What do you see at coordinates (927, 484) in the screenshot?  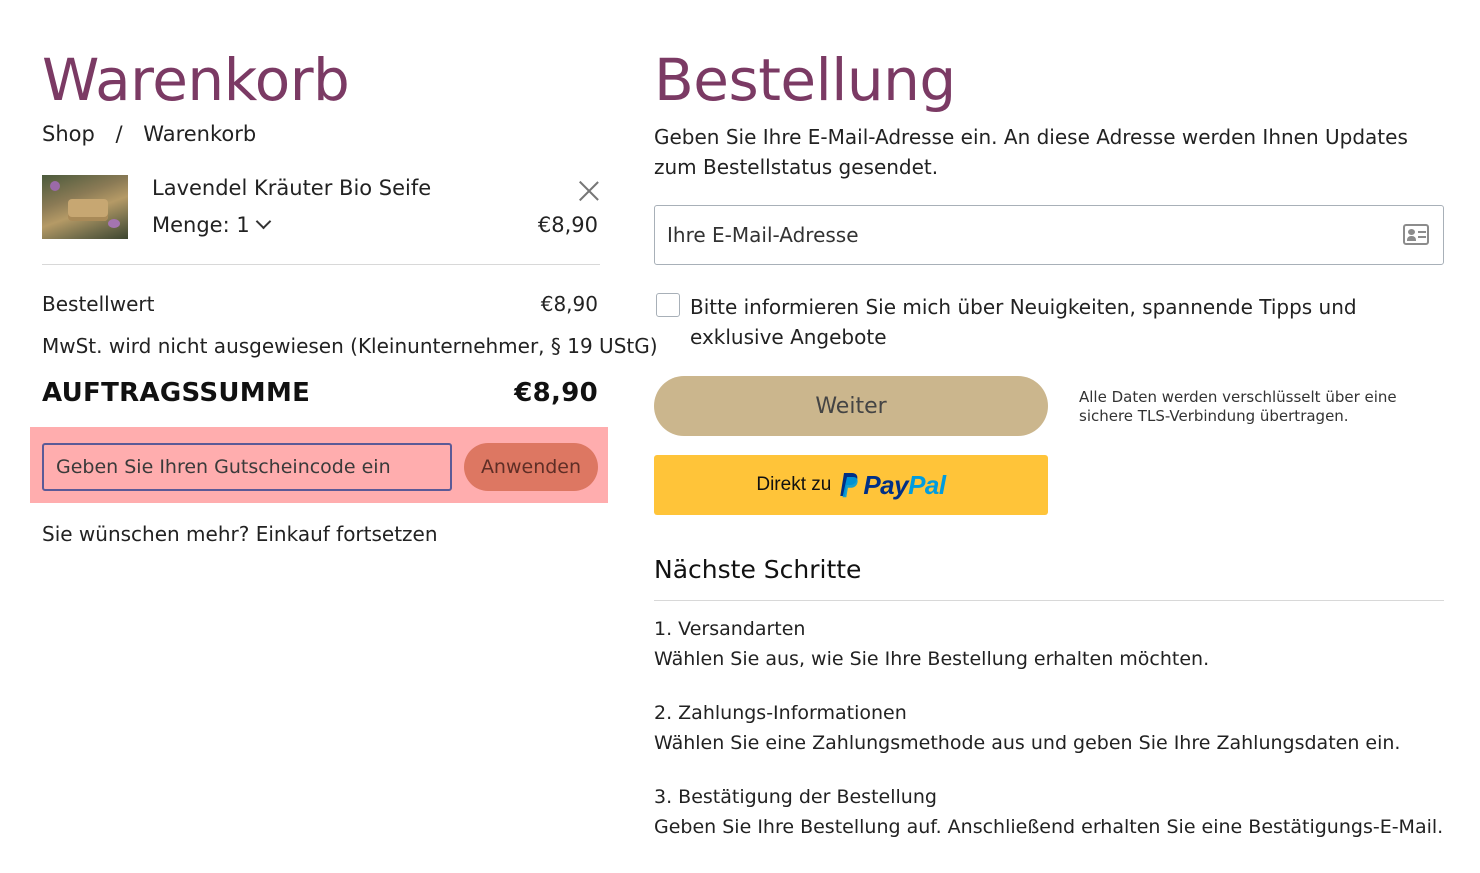 I see `paypal-word-pal: Pal` at bounding box center [927, 484].